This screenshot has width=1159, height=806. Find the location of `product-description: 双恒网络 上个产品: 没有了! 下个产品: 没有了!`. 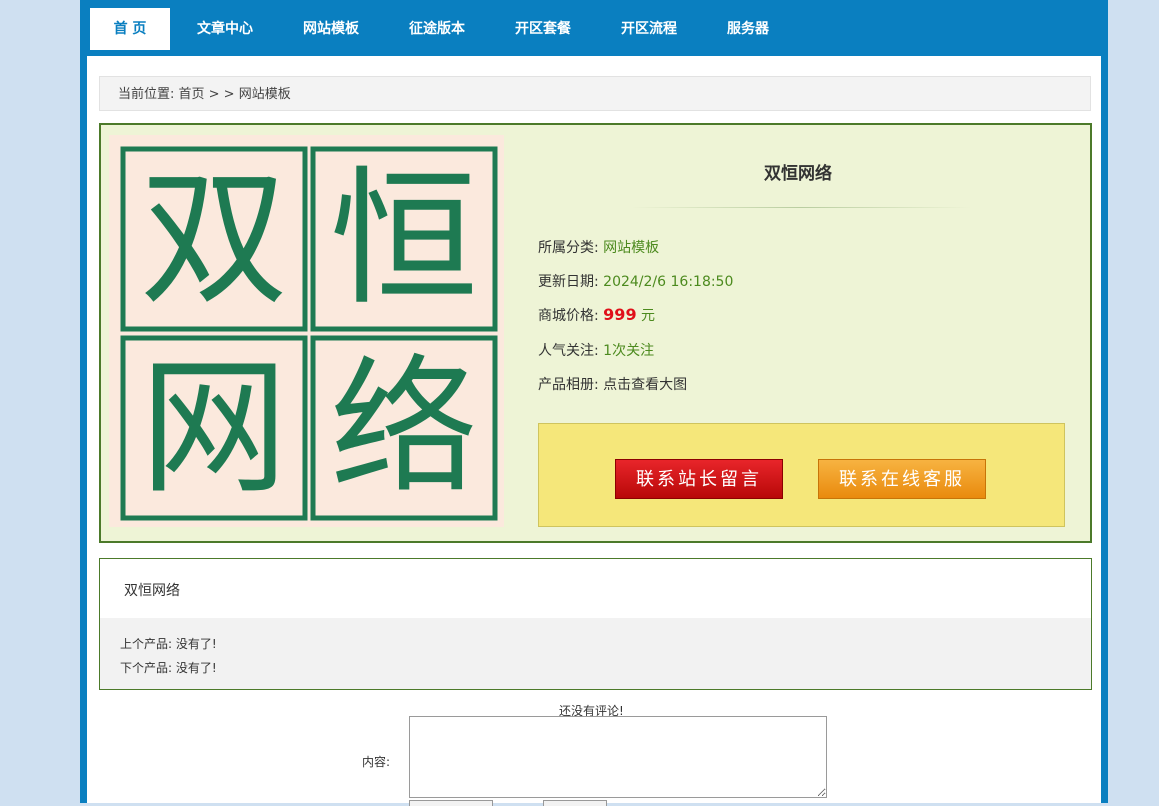

product-description: 双恒网络 上个产品: 没有了! 下个产品: 没有了! is located at coordinates (595, 624).